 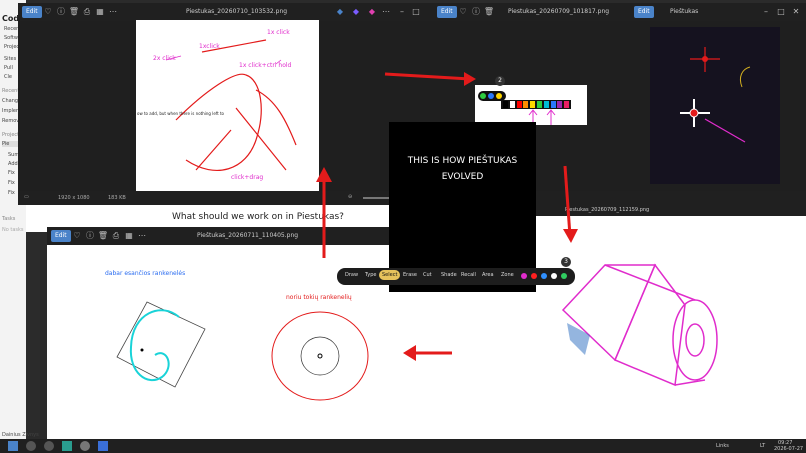 I want to click on clock-date: 2026-07-27, so click(x=788, y=449).